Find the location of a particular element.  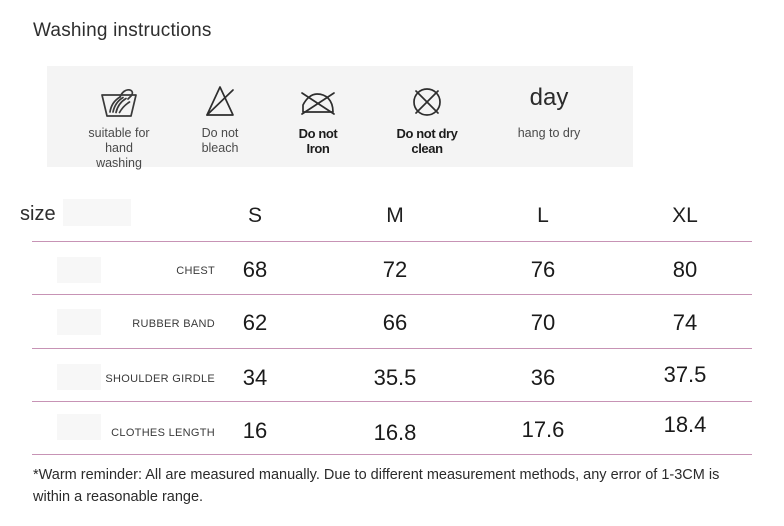

table-cell: 37.5 is located at coordinates (685, 374).